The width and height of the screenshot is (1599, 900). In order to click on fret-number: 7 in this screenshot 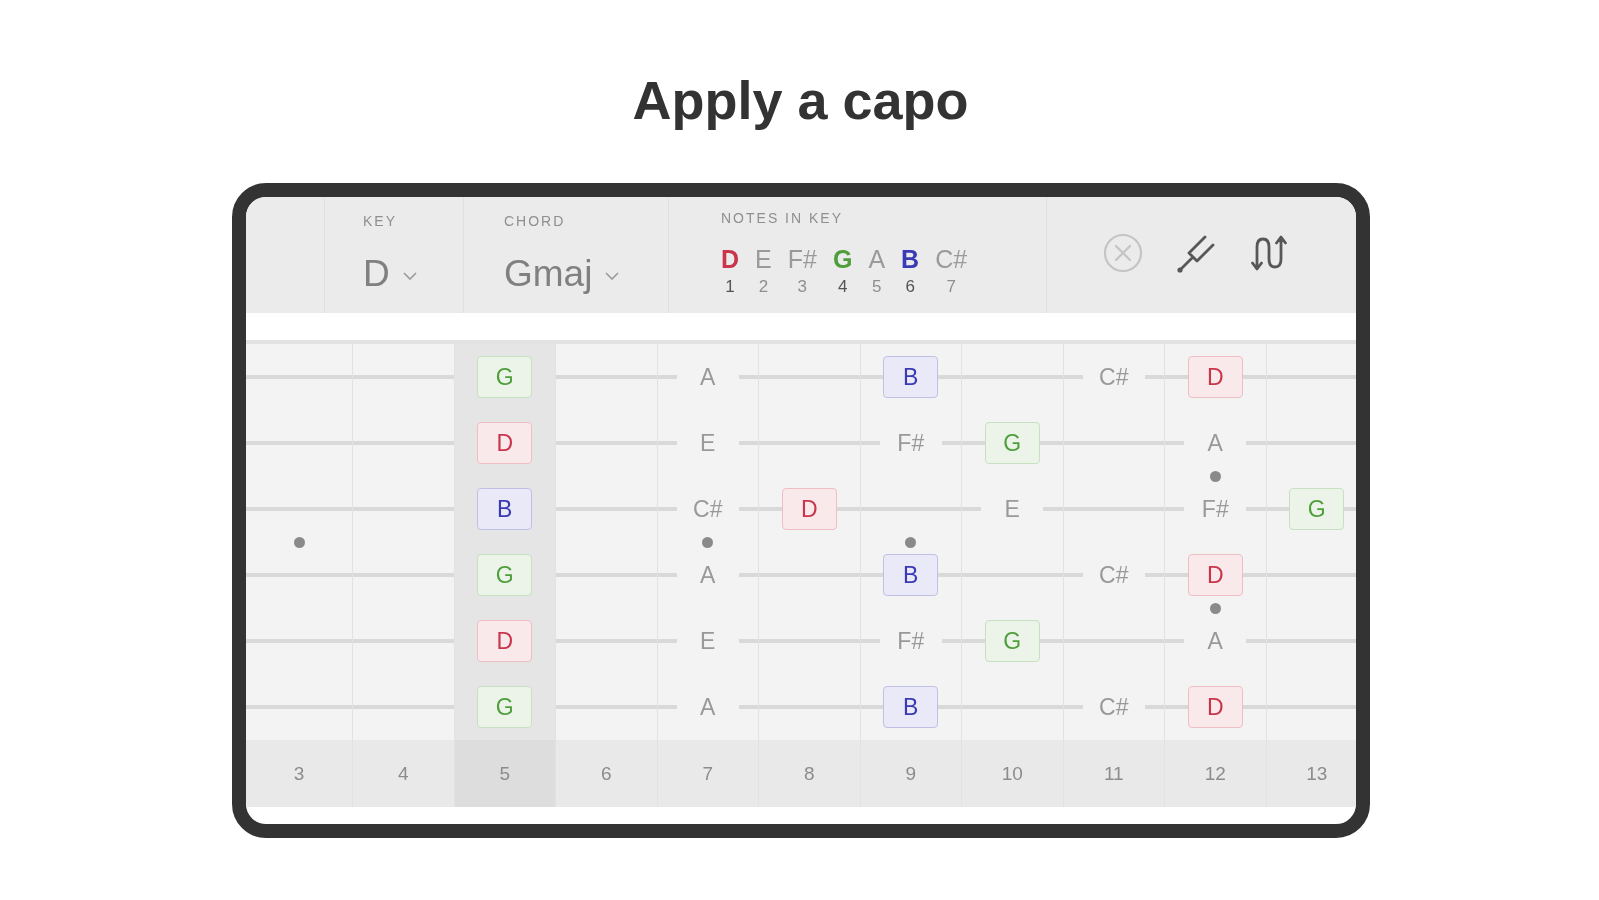, I will do `click(707, 773)`.